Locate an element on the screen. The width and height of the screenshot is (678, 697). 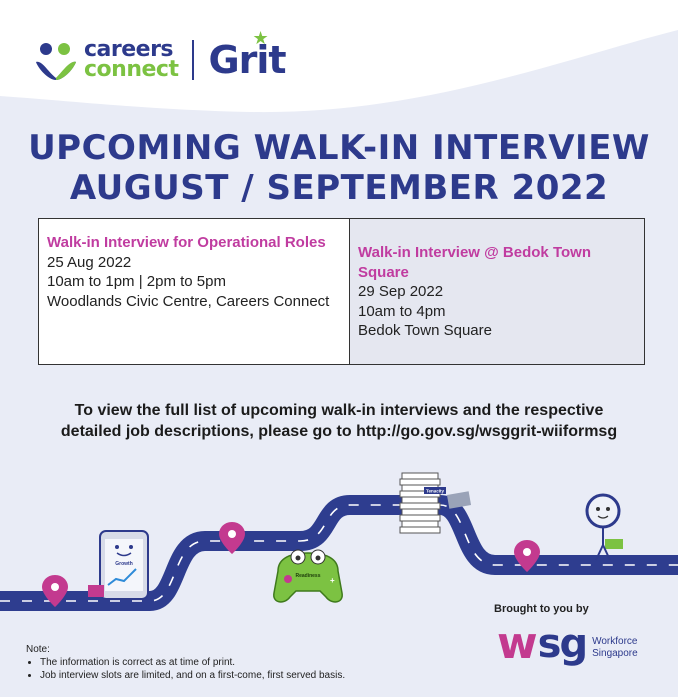
tablet-character: Growth is located at coordinates (118, 565).